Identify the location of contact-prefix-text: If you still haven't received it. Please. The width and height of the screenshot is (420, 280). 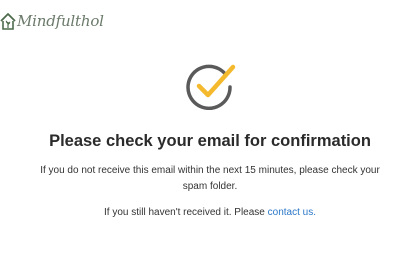
(185, 212).